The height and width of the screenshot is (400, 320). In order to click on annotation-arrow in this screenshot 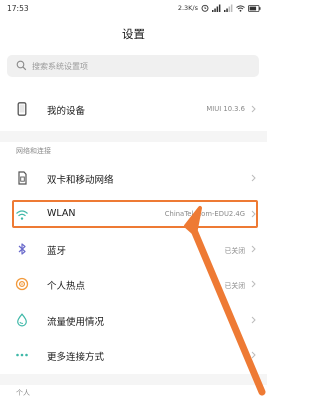, I will do `click(225, 301)`.